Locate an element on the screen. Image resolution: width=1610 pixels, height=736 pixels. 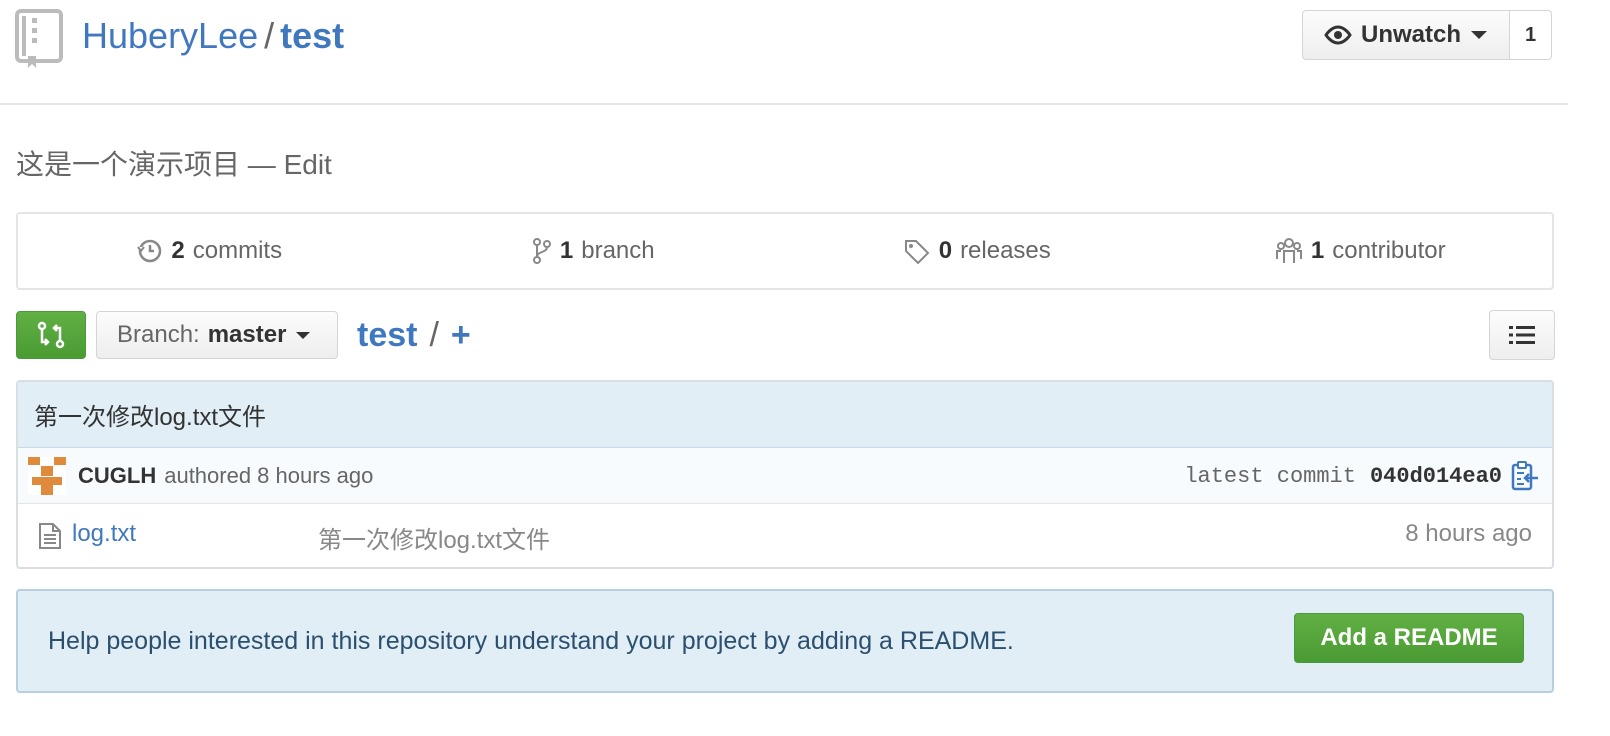
watchers-count: 1 is located at coordinates (1531, 35).